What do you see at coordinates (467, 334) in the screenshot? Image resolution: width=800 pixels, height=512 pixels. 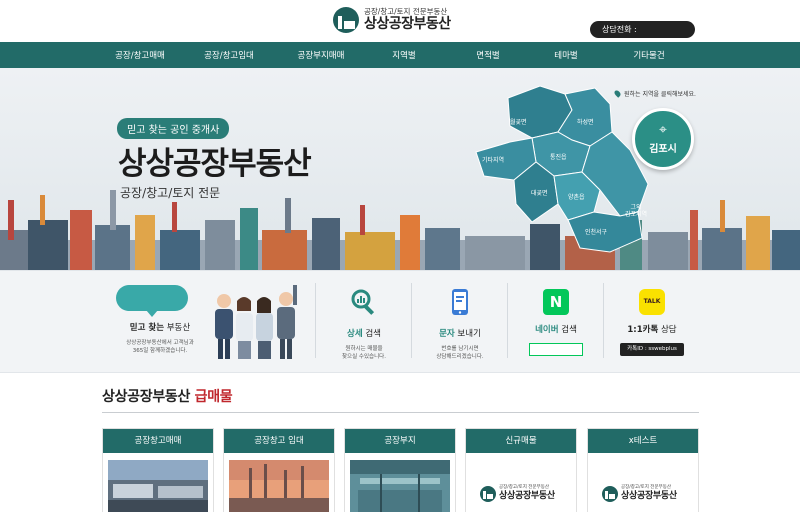 I see `sms-title-rest: 보내기` at bounding box center [467, 334].